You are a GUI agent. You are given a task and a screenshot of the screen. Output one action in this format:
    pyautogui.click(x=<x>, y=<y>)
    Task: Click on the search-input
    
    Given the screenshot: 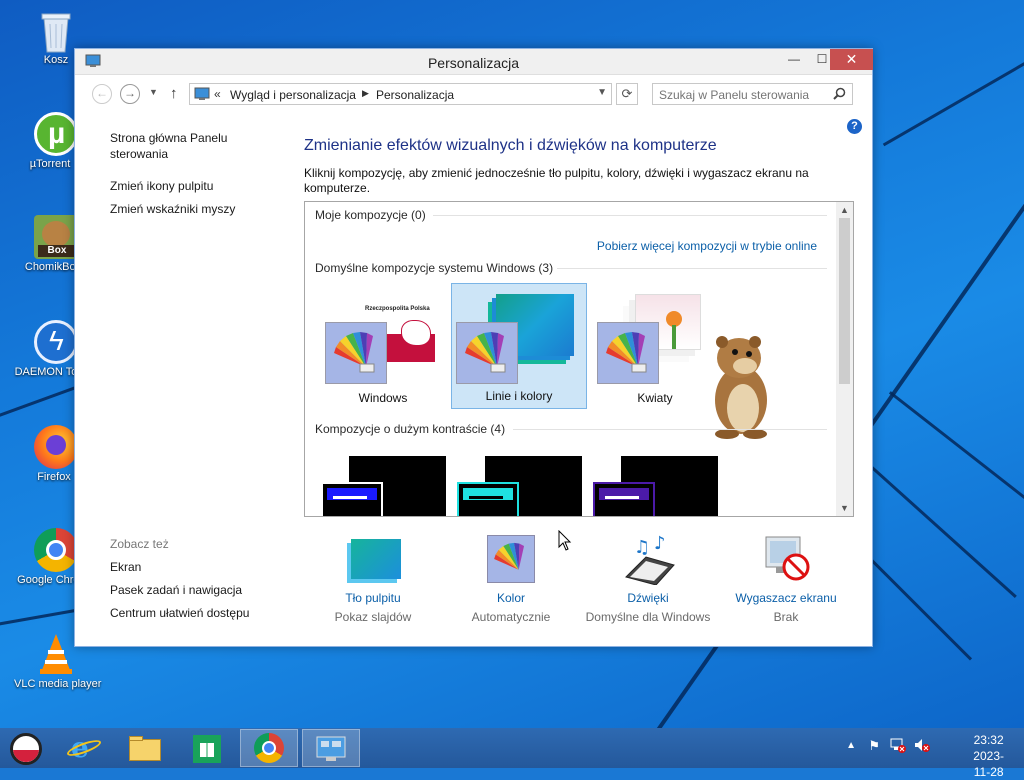 What is the action you would take?
    pyautogui.click(x=744, y=94)
    